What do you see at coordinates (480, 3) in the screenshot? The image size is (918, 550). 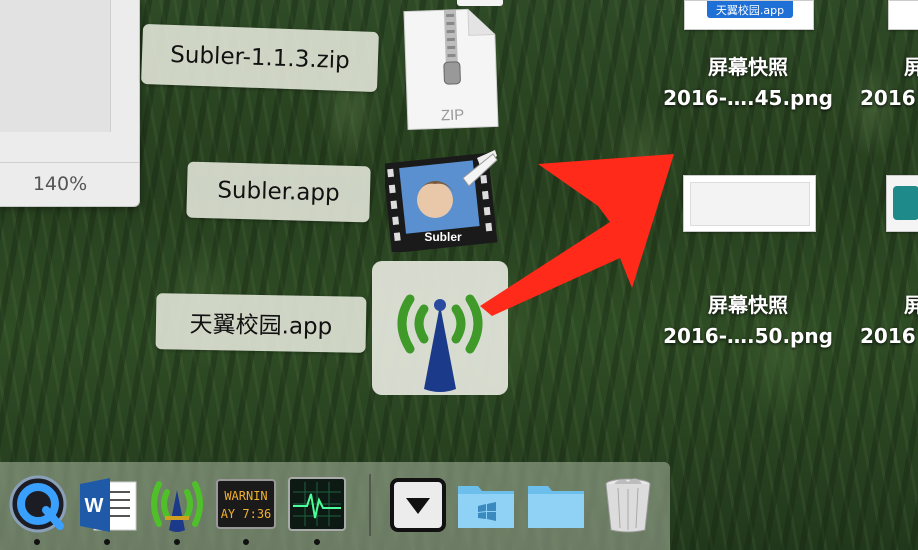 I see `file-icon-fragment` at bounding box center [480, 3].